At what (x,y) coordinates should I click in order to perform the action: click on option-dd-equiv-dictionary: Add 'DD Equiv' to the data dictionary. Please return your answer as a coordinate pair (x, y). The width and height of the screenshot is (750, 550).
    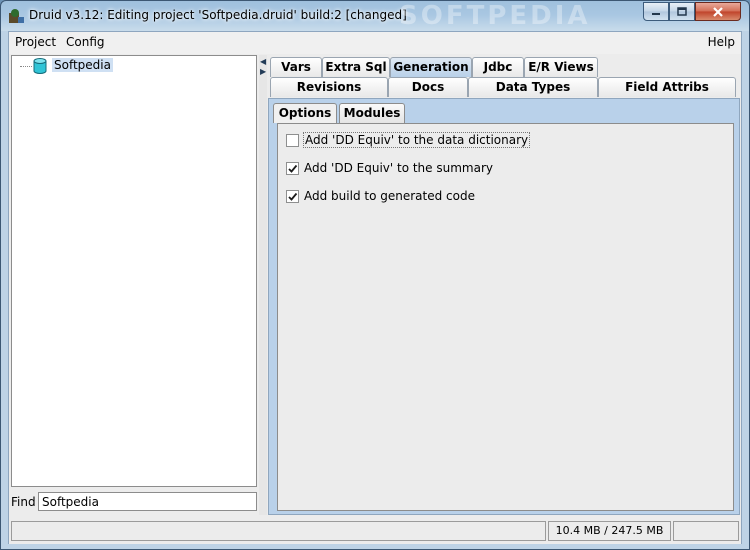
    Looking at the image, I should click on (408, 140).